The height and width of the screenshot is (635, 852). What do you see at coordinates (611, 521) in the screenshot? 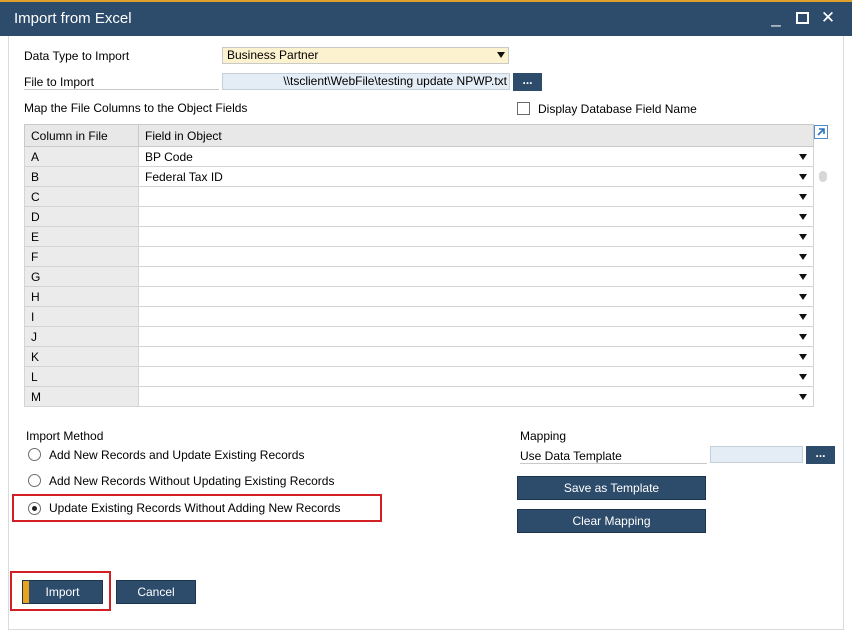
I see `clear-mapping-button: Clear Mapping` at bounding box center [611, 521].